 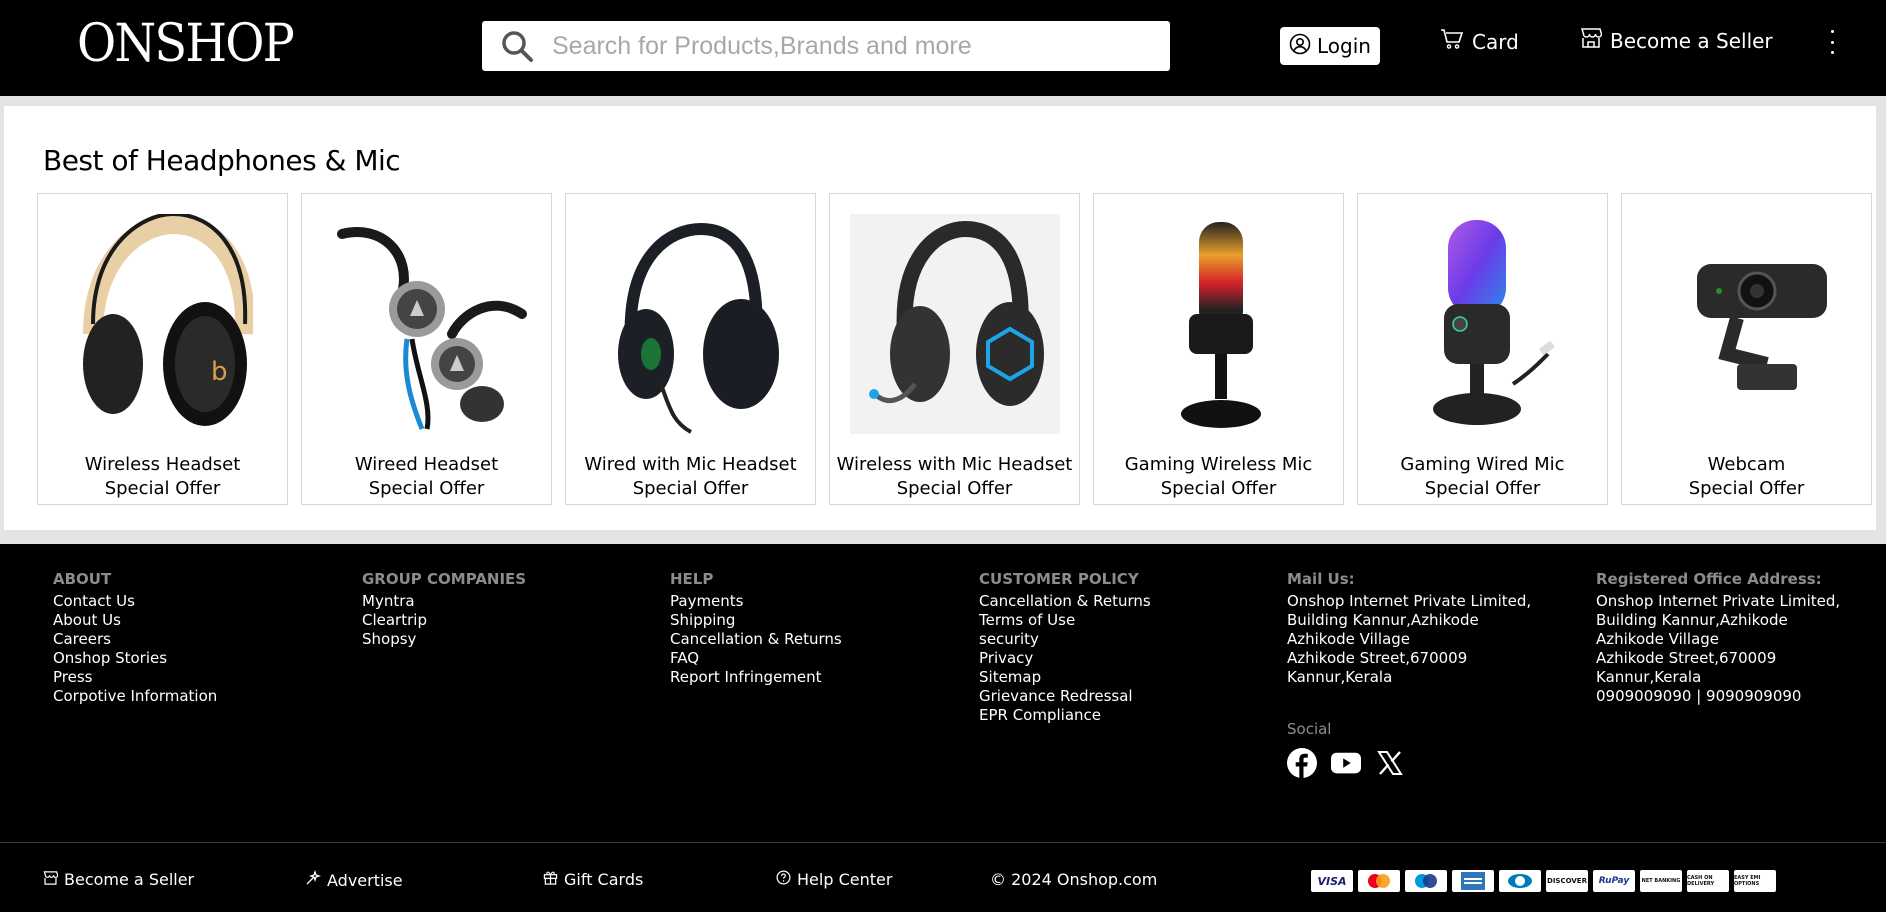 What do you see at coordinates (1321, 579) in the screenshot?
I see `footer-heading: Mail Us:` at bounding box center [1321, 579].